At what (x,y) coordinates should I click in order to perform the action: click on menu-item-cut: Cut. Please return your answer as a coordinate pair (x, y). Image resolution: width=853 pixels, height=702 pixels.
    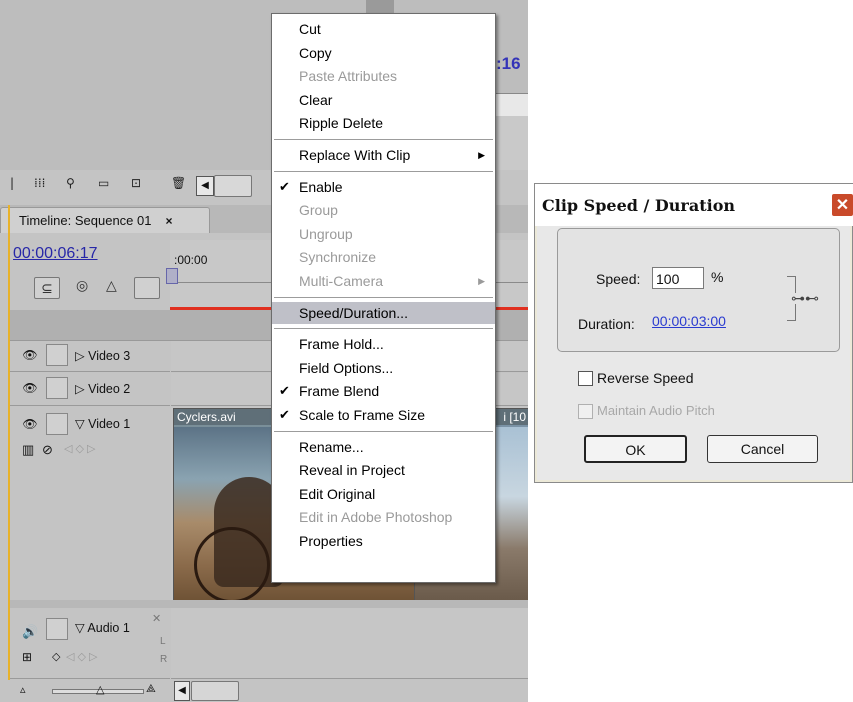
    Looking at the image, I should click on (383, 29).